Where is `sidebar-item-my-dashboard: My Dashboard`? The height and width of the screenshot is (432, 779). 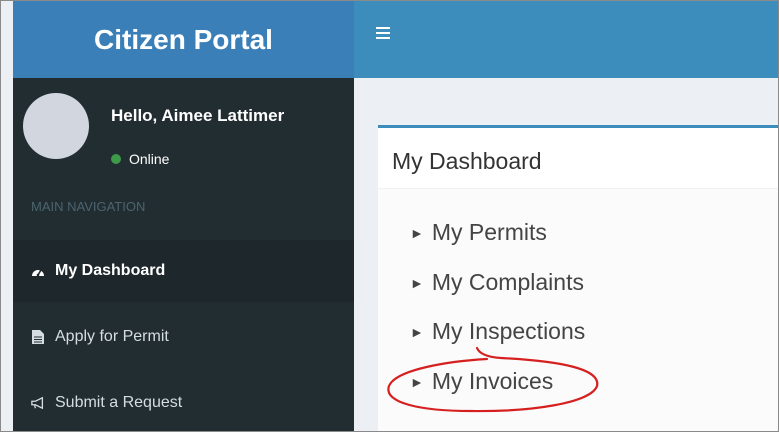 sidebar-item-my-dashboard: My Dashboard is located at coordinates (183, 271).